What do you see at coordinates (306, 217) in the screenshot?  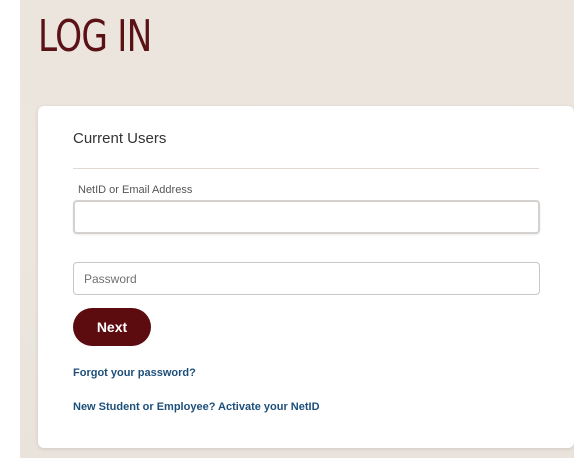 I see `netid-input` at bounding box center [306, 217].